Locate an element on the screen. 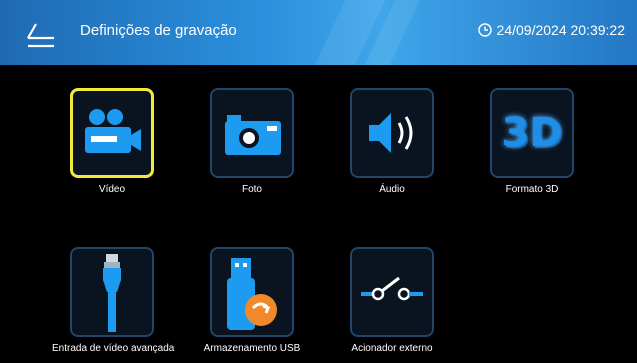 Image resolution: width=637 pixels, height=363 pixels. photo-tile is located at coordinates (252, 133).